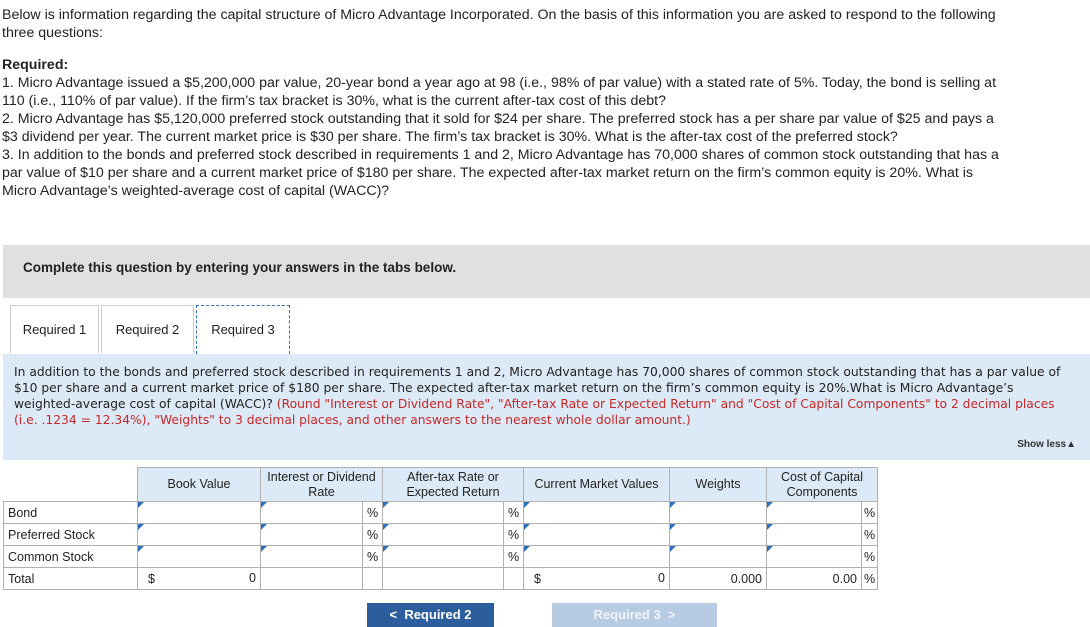 The image size is (1090, 627). Describe the element at coordinates (199, 512) in the screenshot. I see `bond-book-value-input` at that location.